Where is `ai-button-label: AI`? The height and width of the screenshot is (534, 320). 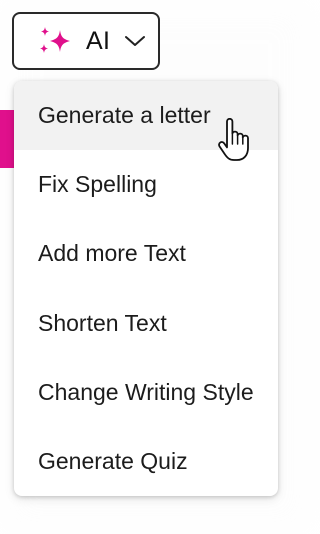 ai-button-label: AI is located at coordinates (98, 40).